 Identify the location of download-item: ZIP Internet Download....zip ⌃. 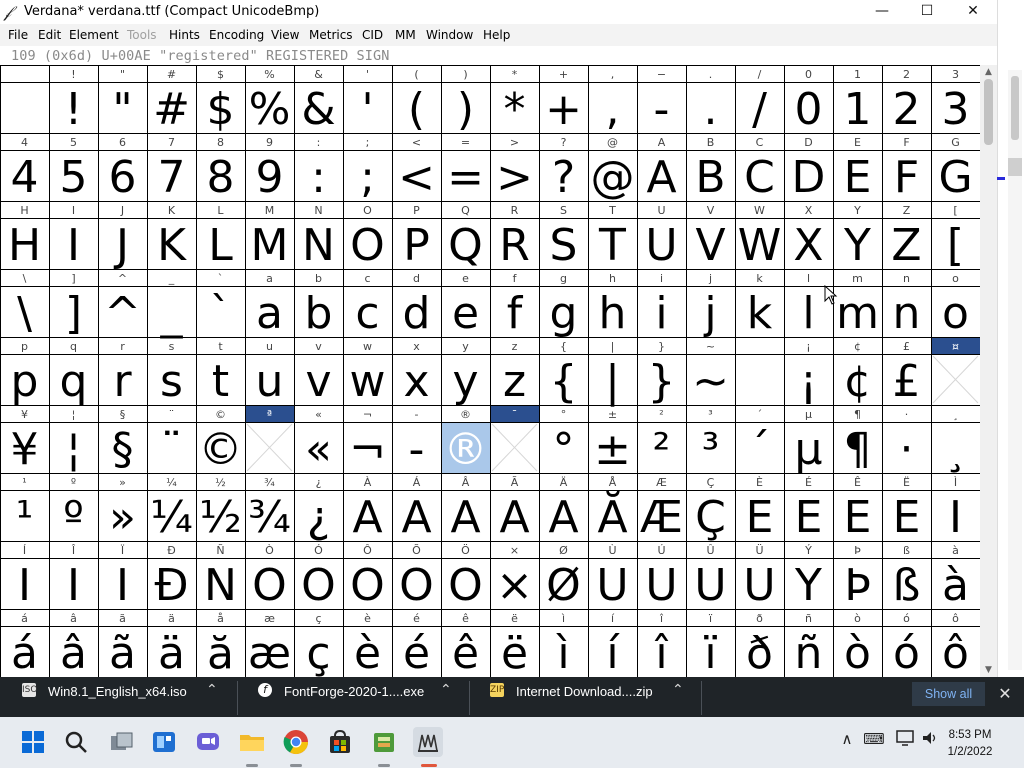
(584, 697).